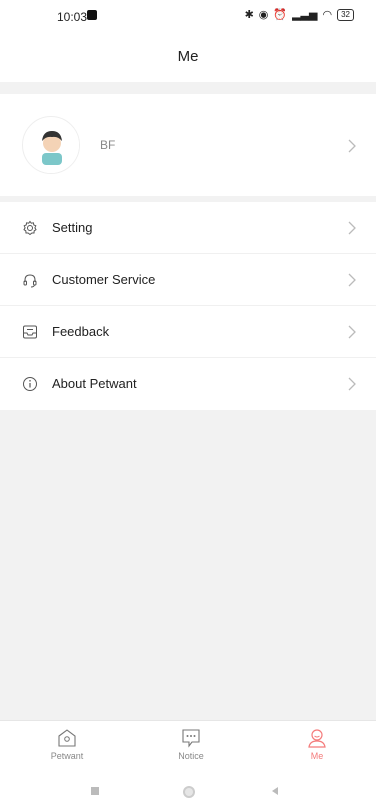 The width and height of the screenshot is (376, 807). Describe the element at coordinates (317, 756) in the screenshot. I see `tab-label: Me` at that location.